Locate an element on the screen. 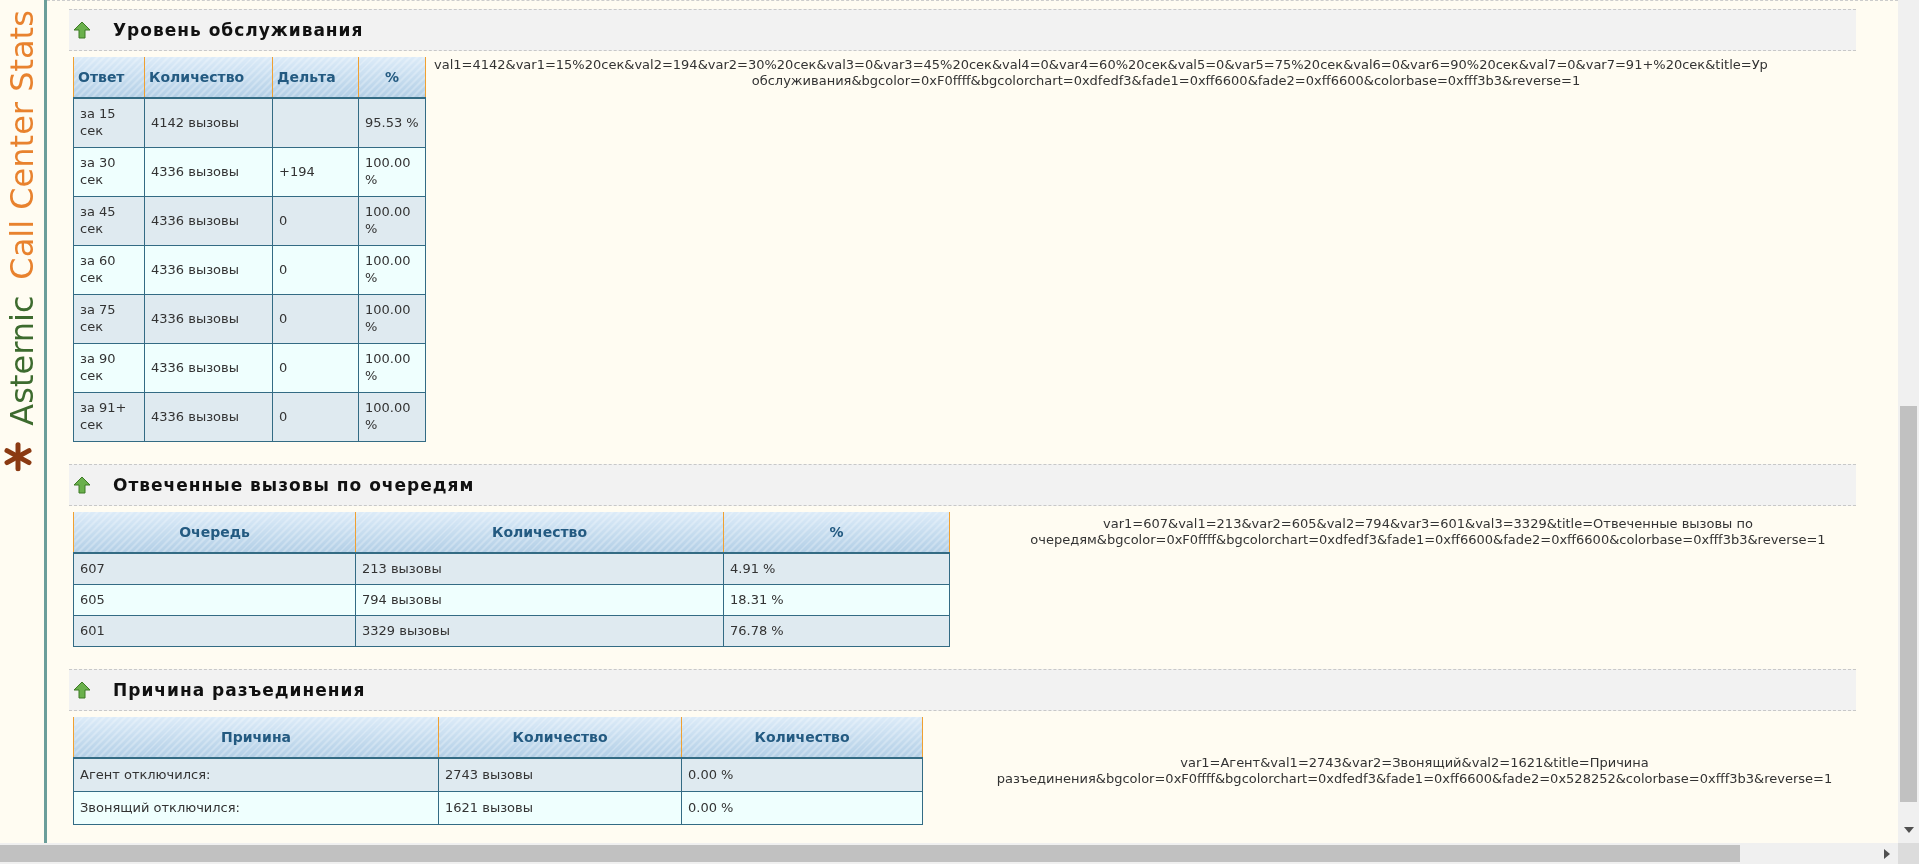 The image size is (1919, 864). table-cell: 607 is located at coordinates (92, 568).